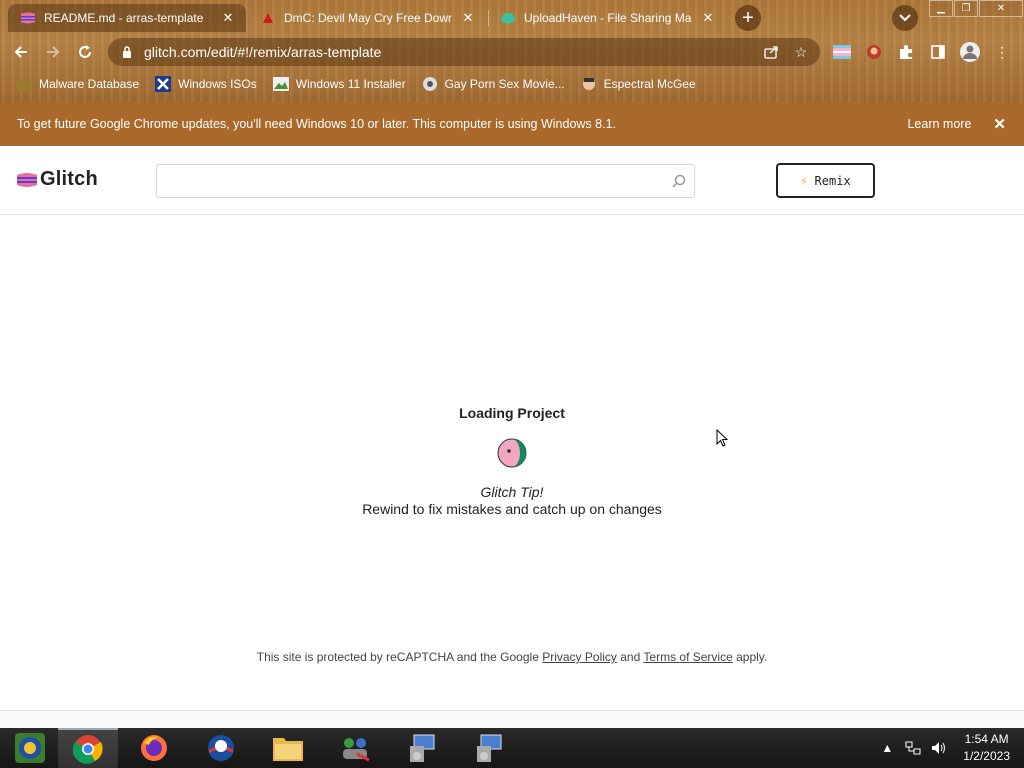 The height and width of the screenshot is (768, 1024). I want to click on reload-button, so click(85, 52).